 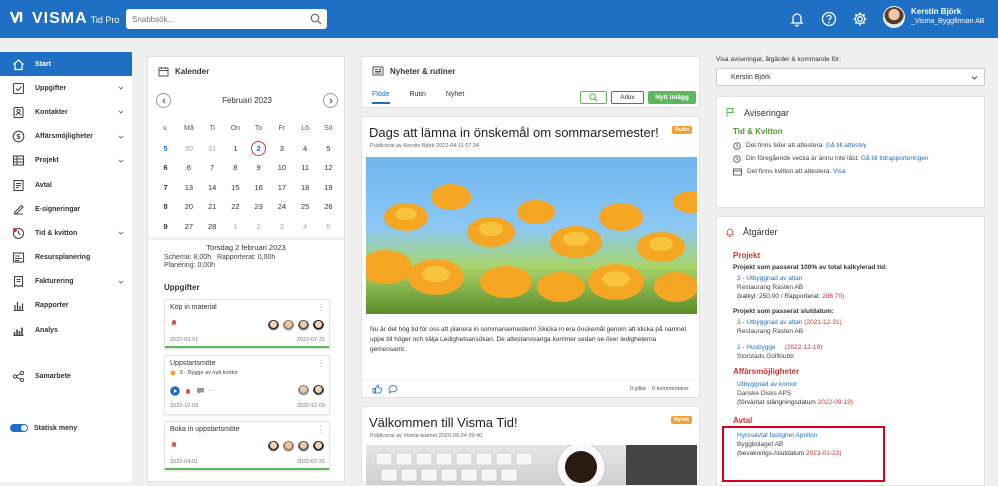 What do you see at coordinates (235, 168) in the screenshot?
I see `calendar-day: 8` at bounding box center [235, 168].